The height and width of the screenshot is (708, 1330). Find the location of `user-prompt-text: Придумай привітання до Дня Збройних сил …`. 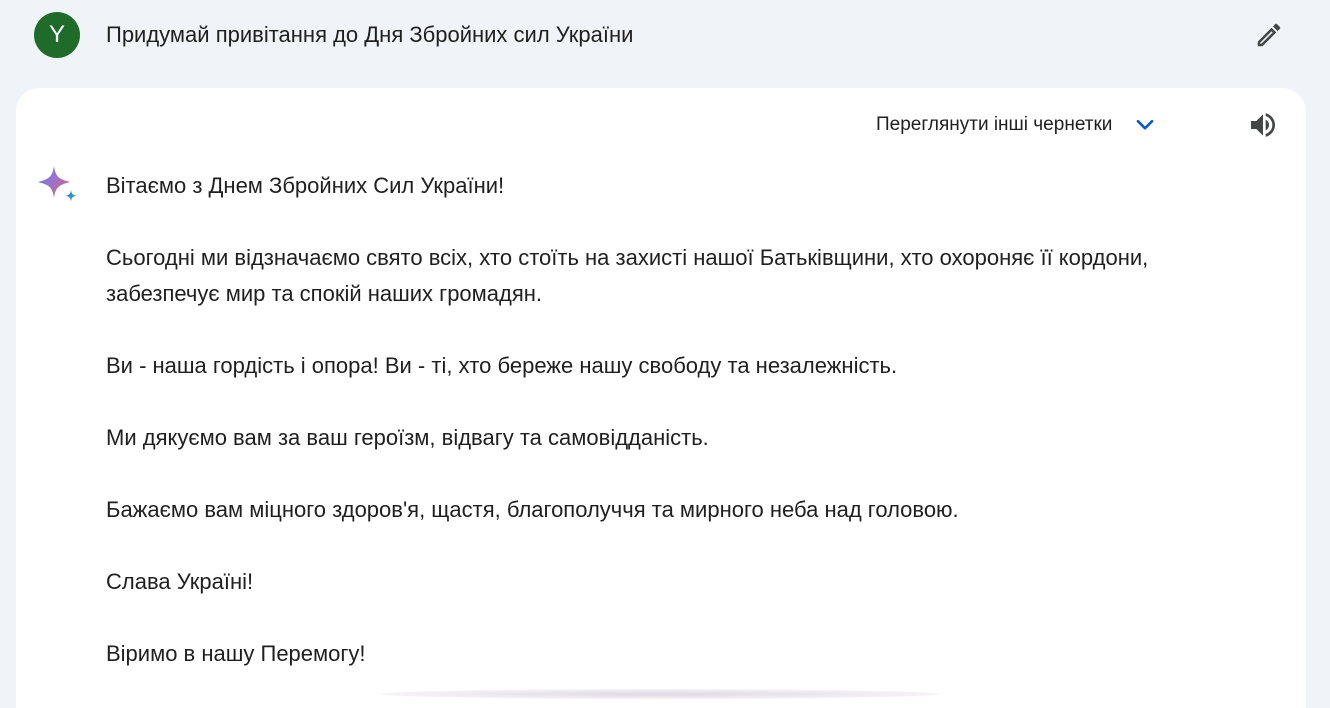

user-prompt-text: Придумай привітання до Дня Збройних сил … is located at coordinates (370, 34).